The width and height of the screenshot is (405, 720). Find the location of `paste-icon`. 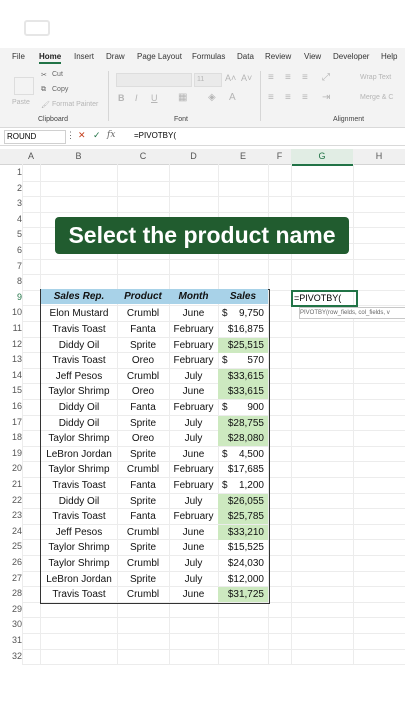

paste-icon is located at coordinates (24, 86).